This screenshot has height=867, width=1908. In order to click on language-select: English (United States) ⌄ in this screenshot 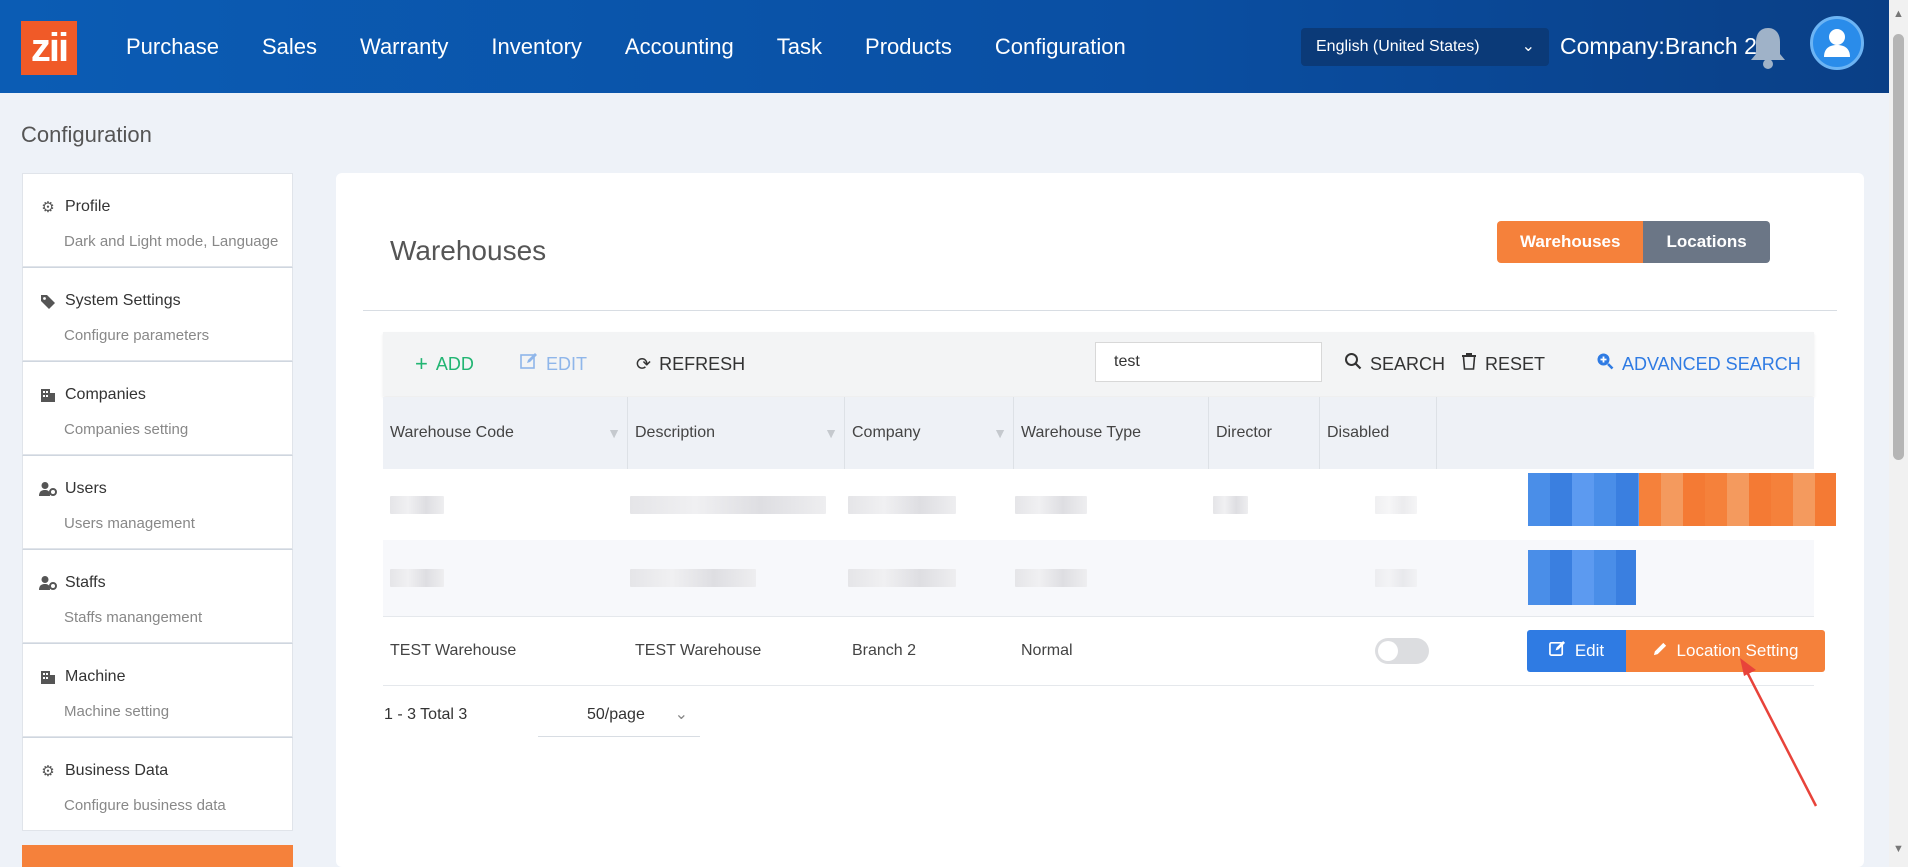, I will do `click(1425, 47)`.